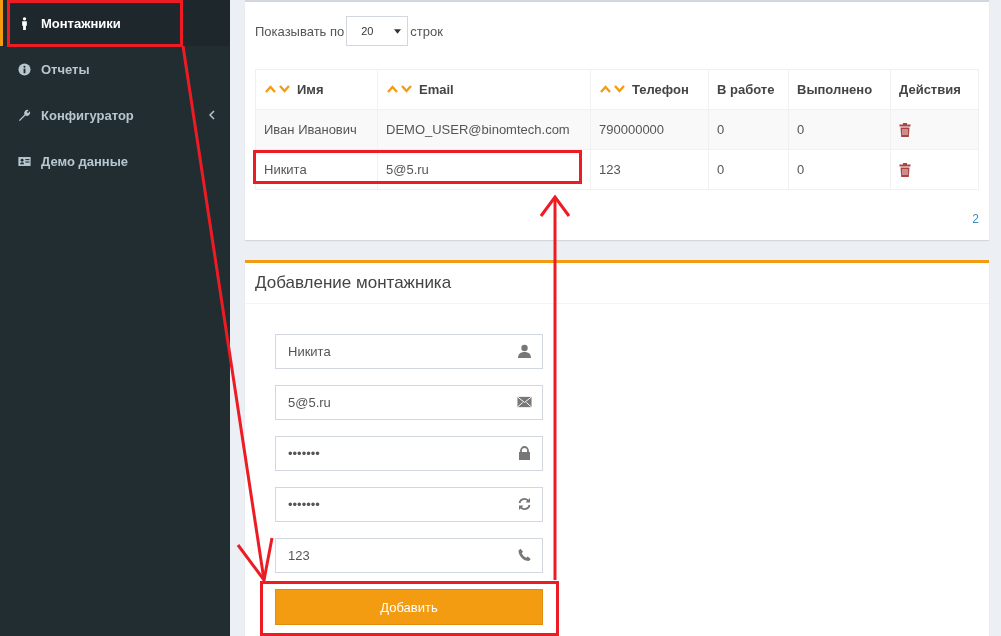 This screenshot has width=1001, height=636. What do you see at coordinates (24, 161) in the screenshot?
I see `id-card-icon` at bounding box center [24, 161].